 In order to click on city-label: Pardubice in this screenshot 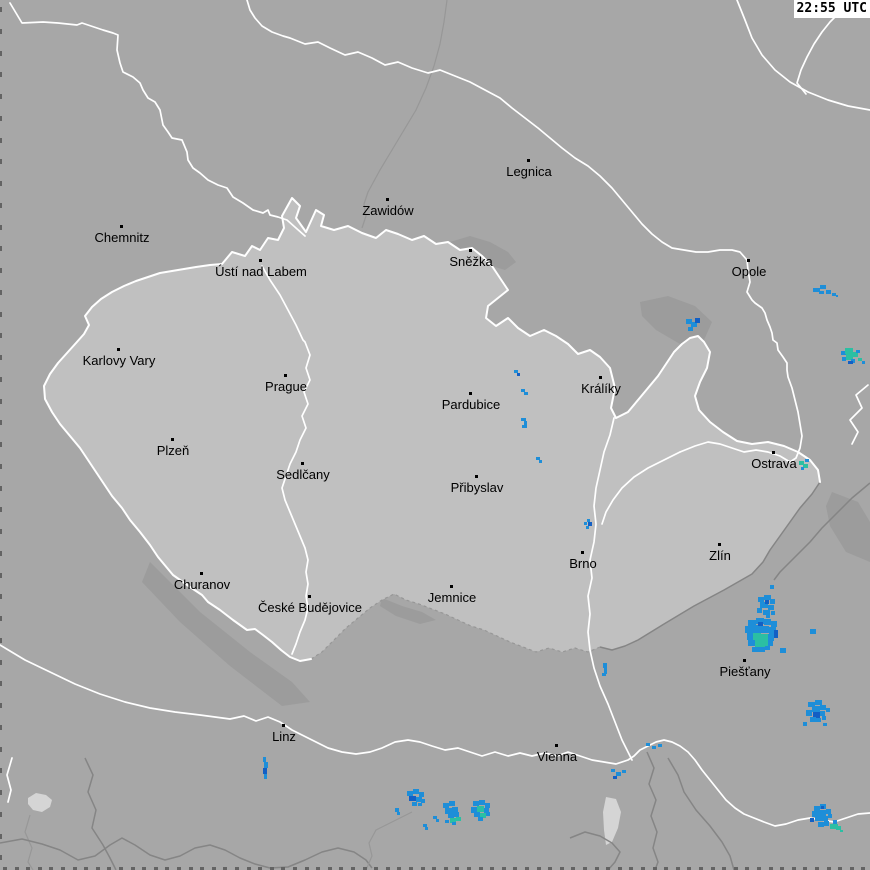, I will do `click(471, 404)`.